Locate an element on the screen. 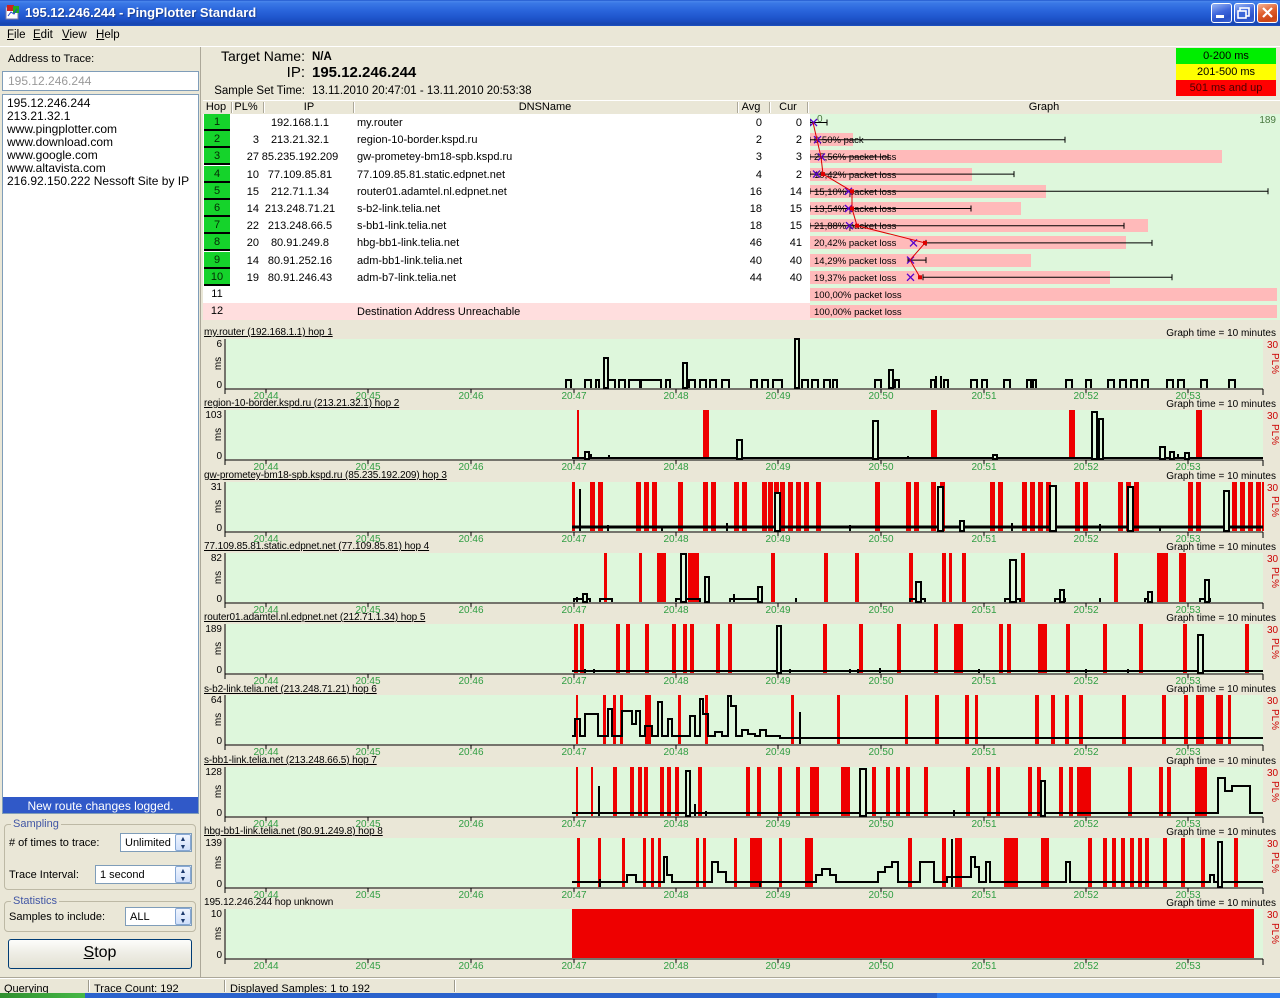  svg-text: 31 is located at coordinates (217, 487).